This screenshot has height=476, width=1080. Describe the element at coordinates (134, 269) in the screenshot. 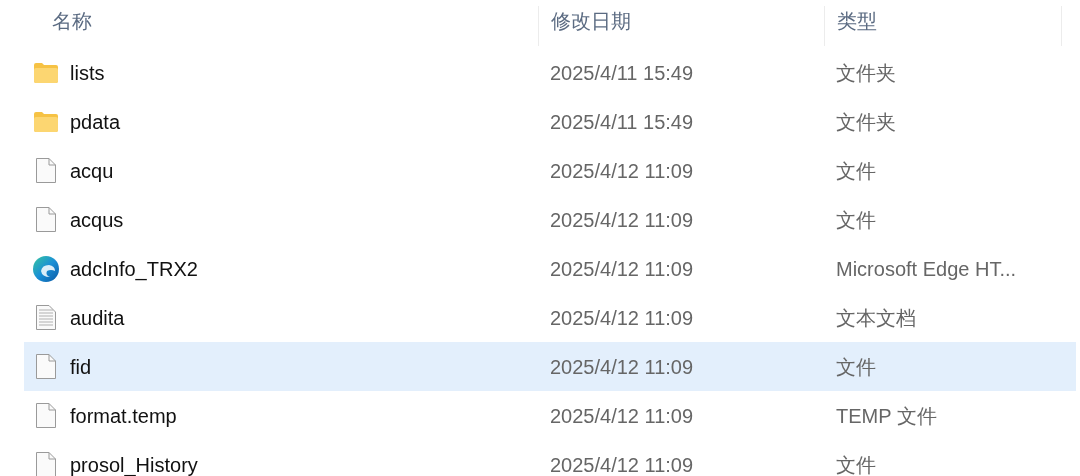

I see `file-name: adcInfo_TRX2` at that location.